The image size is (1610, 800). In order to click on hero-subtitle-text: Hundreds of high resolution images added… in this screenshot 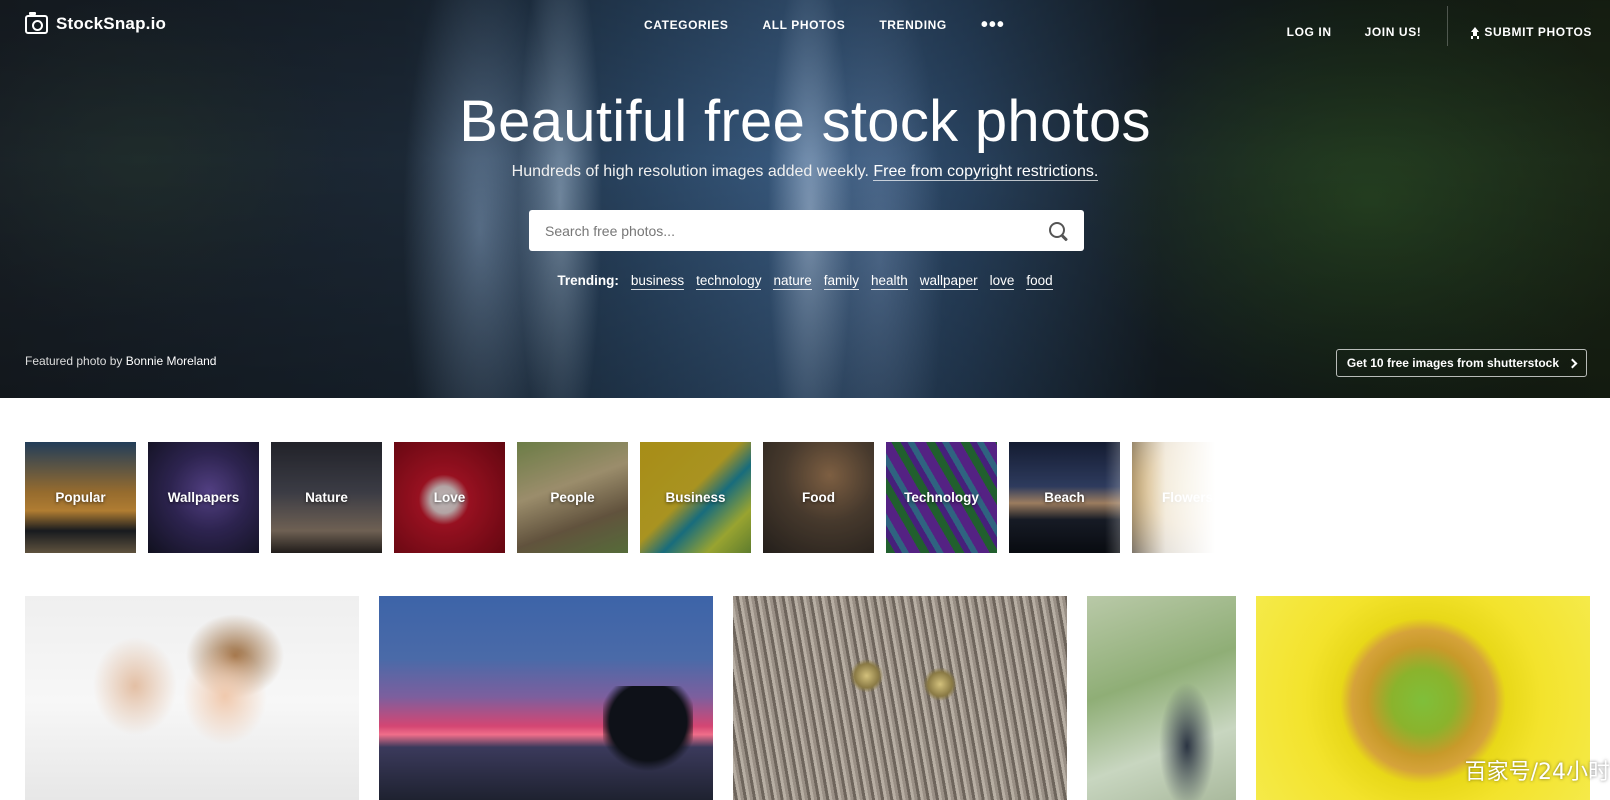, I will do `click(690, 171)`.